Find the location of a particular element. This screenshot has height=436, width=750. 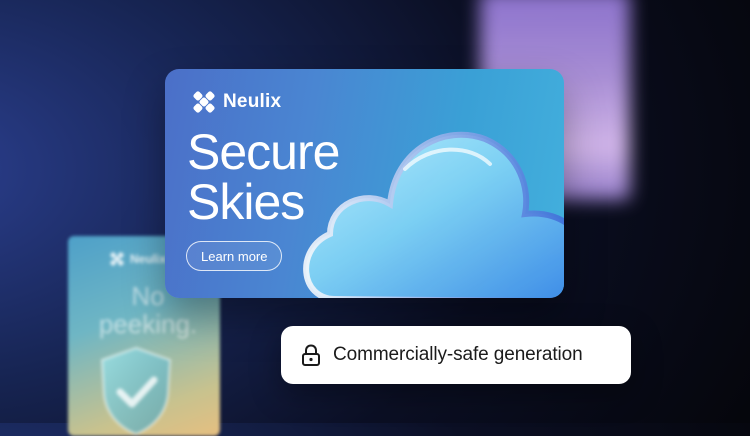

headline-line2: Skies is located at coordinates (246, 202).